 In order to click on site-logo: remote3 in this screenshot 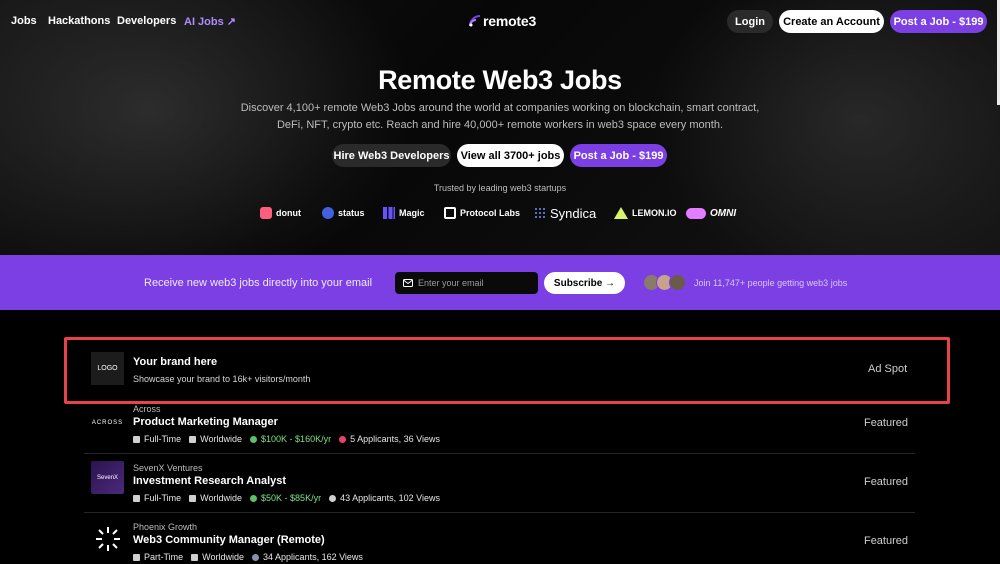, I will do `click(502, 21)`.